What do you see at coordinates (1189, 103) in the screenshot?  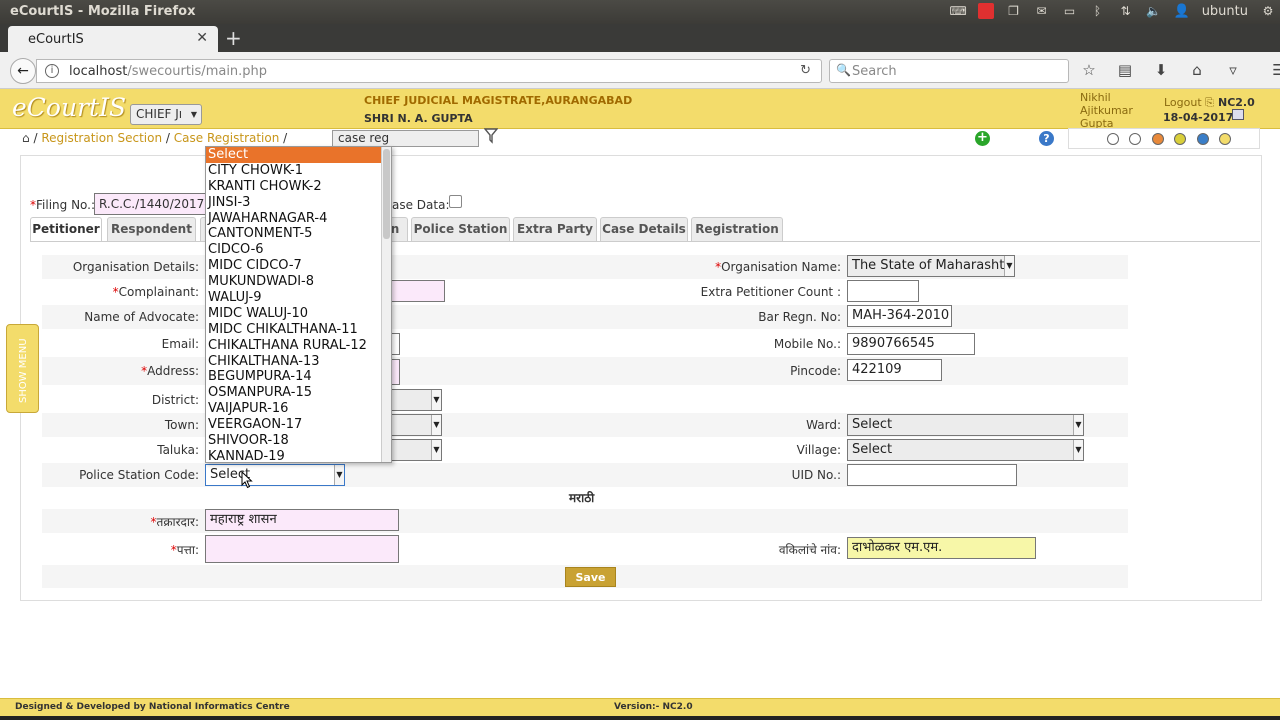 I see `logout-link: Logout ⎘` at bounding box center [1189, 103].